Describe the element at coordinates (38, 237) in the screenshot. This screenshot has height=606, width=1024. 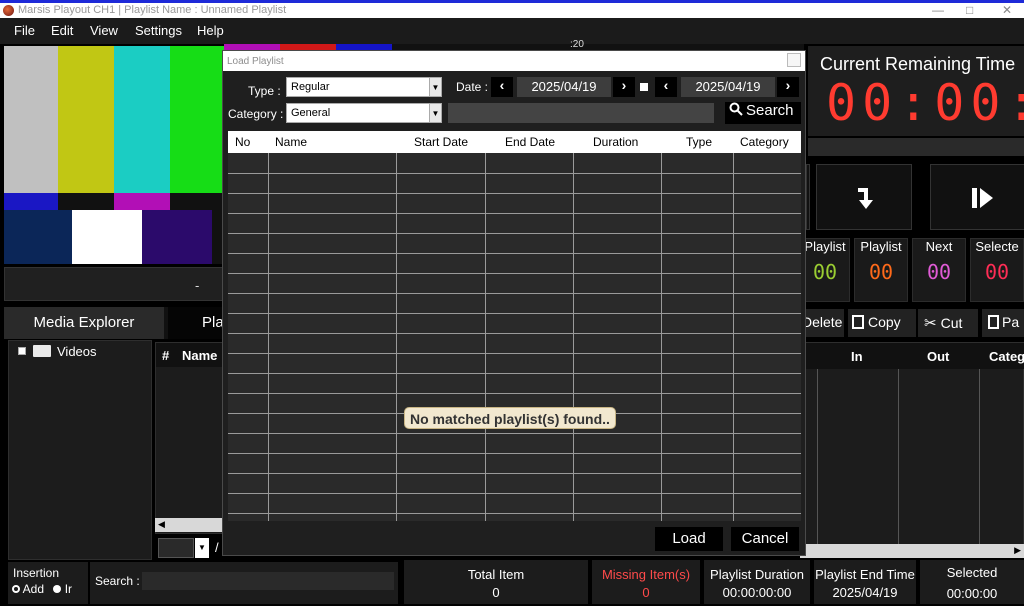
I see `color-bar-navy` at that location.